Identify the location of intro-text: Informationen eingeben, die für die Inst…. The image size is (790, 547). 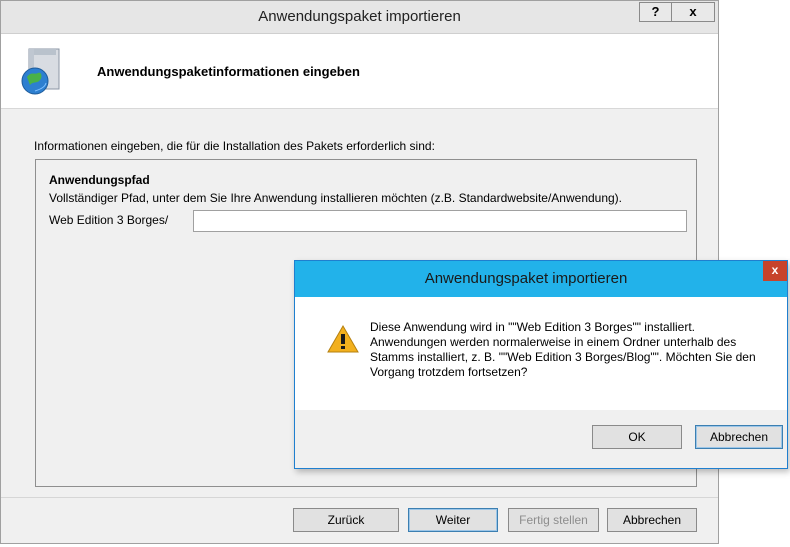
(234, 146).